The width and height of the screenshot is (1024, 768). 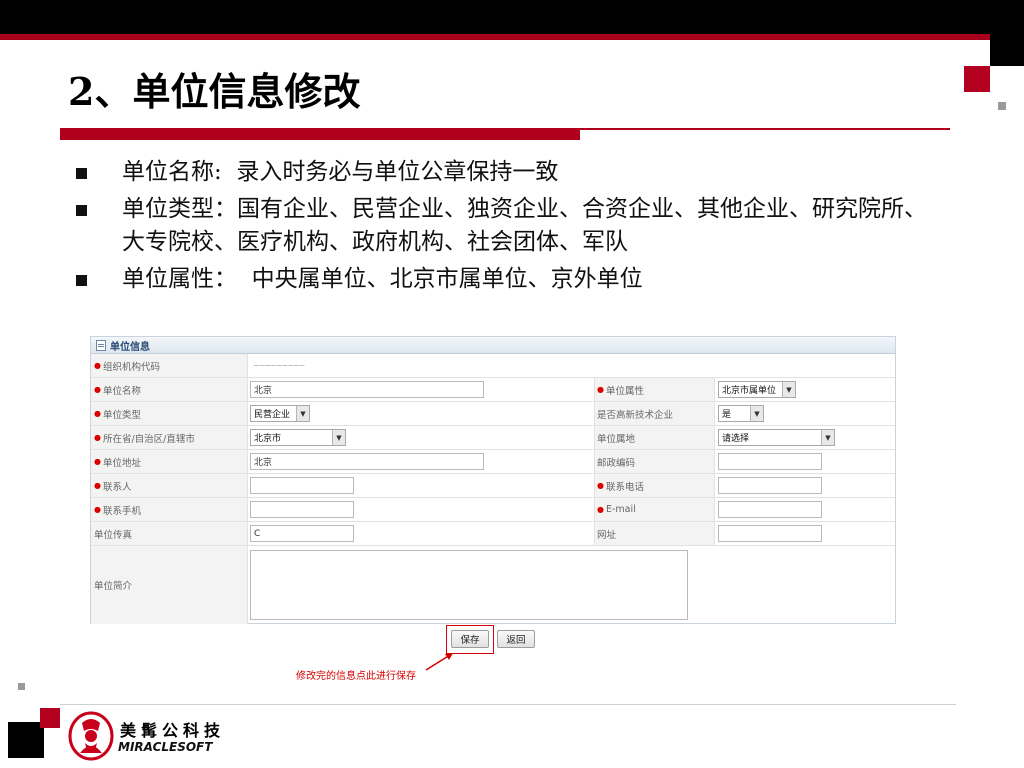 What do you see at coordinates (280, 413) in the screenshot?
I see `unit-type-select: 民营企业 ▼` at bounding box center [280, 413].